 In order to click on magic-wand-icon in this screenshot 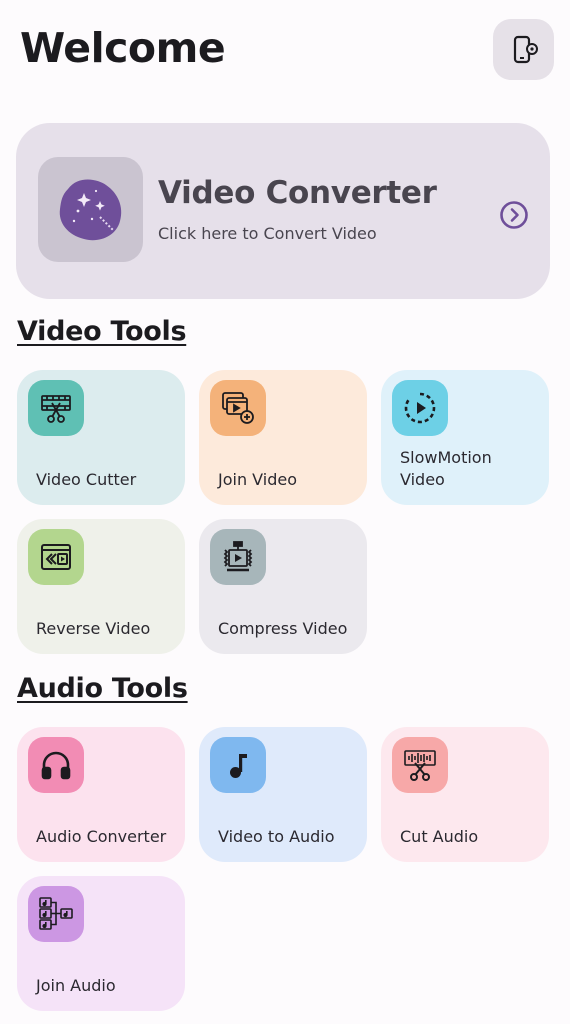, I will do `click(91, 210)`.